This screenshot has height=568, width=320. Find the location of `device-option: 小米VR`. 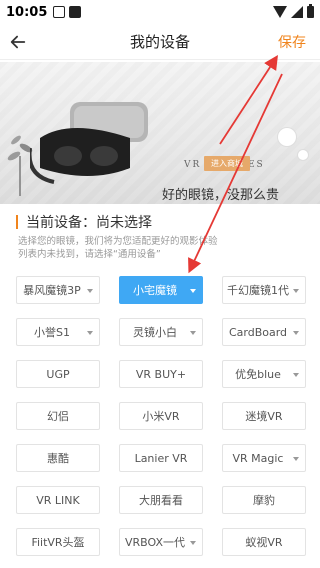

device-option: 小米VR is located at coordinates (161, 416).